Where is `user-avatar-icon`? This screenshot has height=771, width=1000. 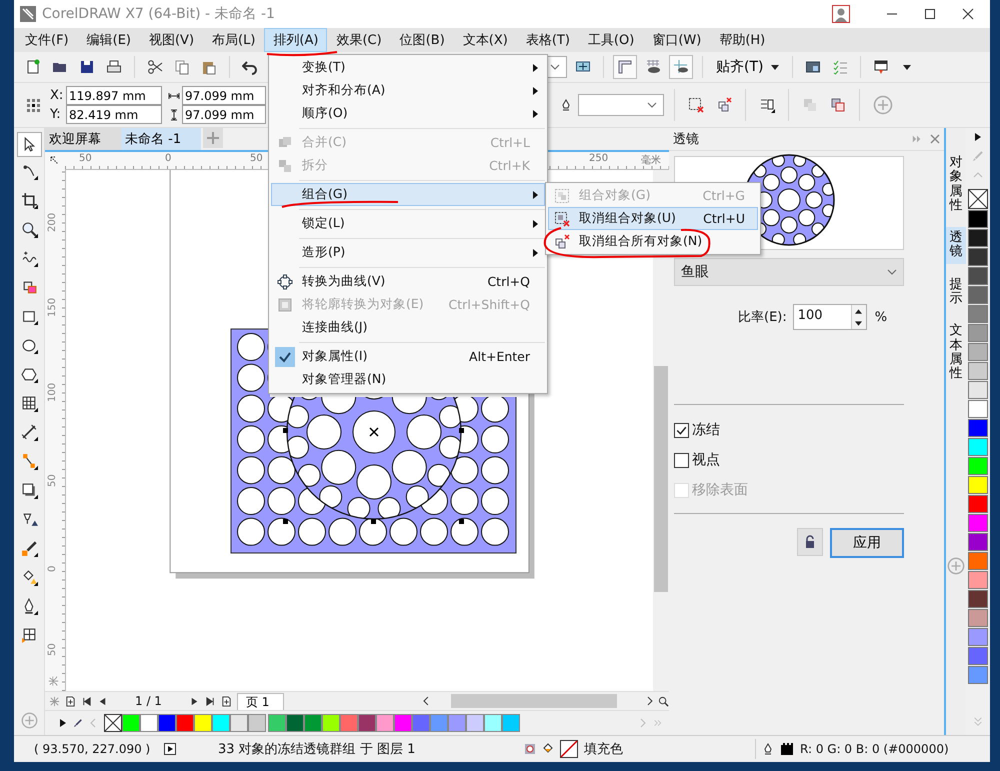 user-avatar-icon is located at coordinates (841, 14).